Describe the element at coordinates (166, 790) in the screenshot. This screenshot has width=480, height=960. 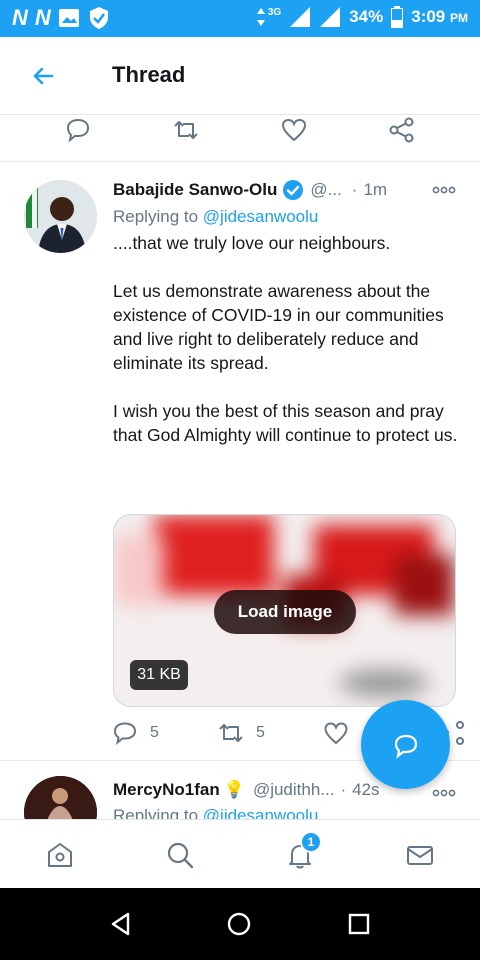
I see `author-name: MercyNo1fan` at that location.